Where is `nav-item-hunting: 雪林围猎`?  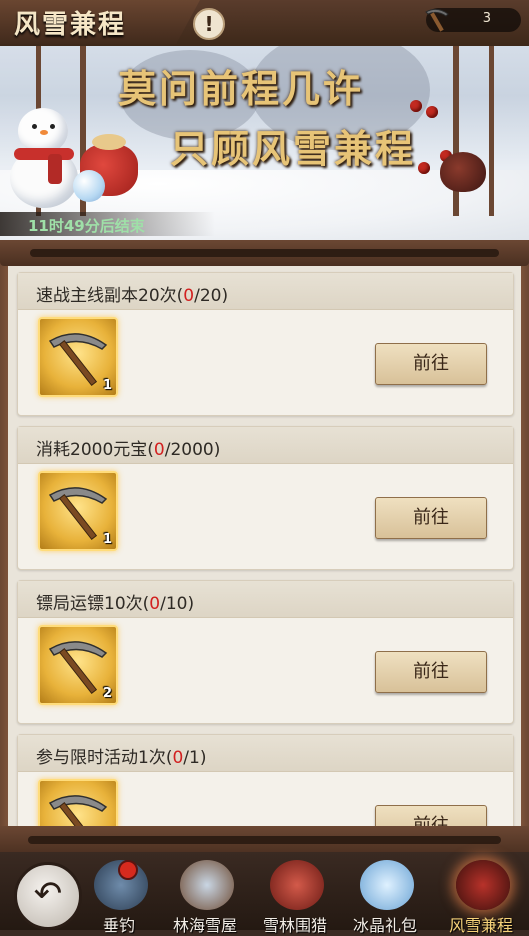
nav-item-hunting: 雪林围猎 is located at coordinates (295, 895).